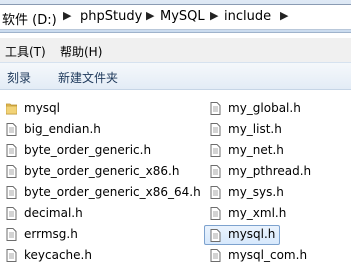 Image resolution: width=351 pixels, height=271 pixels. I want to click on file-name: my_sys.h, so click(256, 192).